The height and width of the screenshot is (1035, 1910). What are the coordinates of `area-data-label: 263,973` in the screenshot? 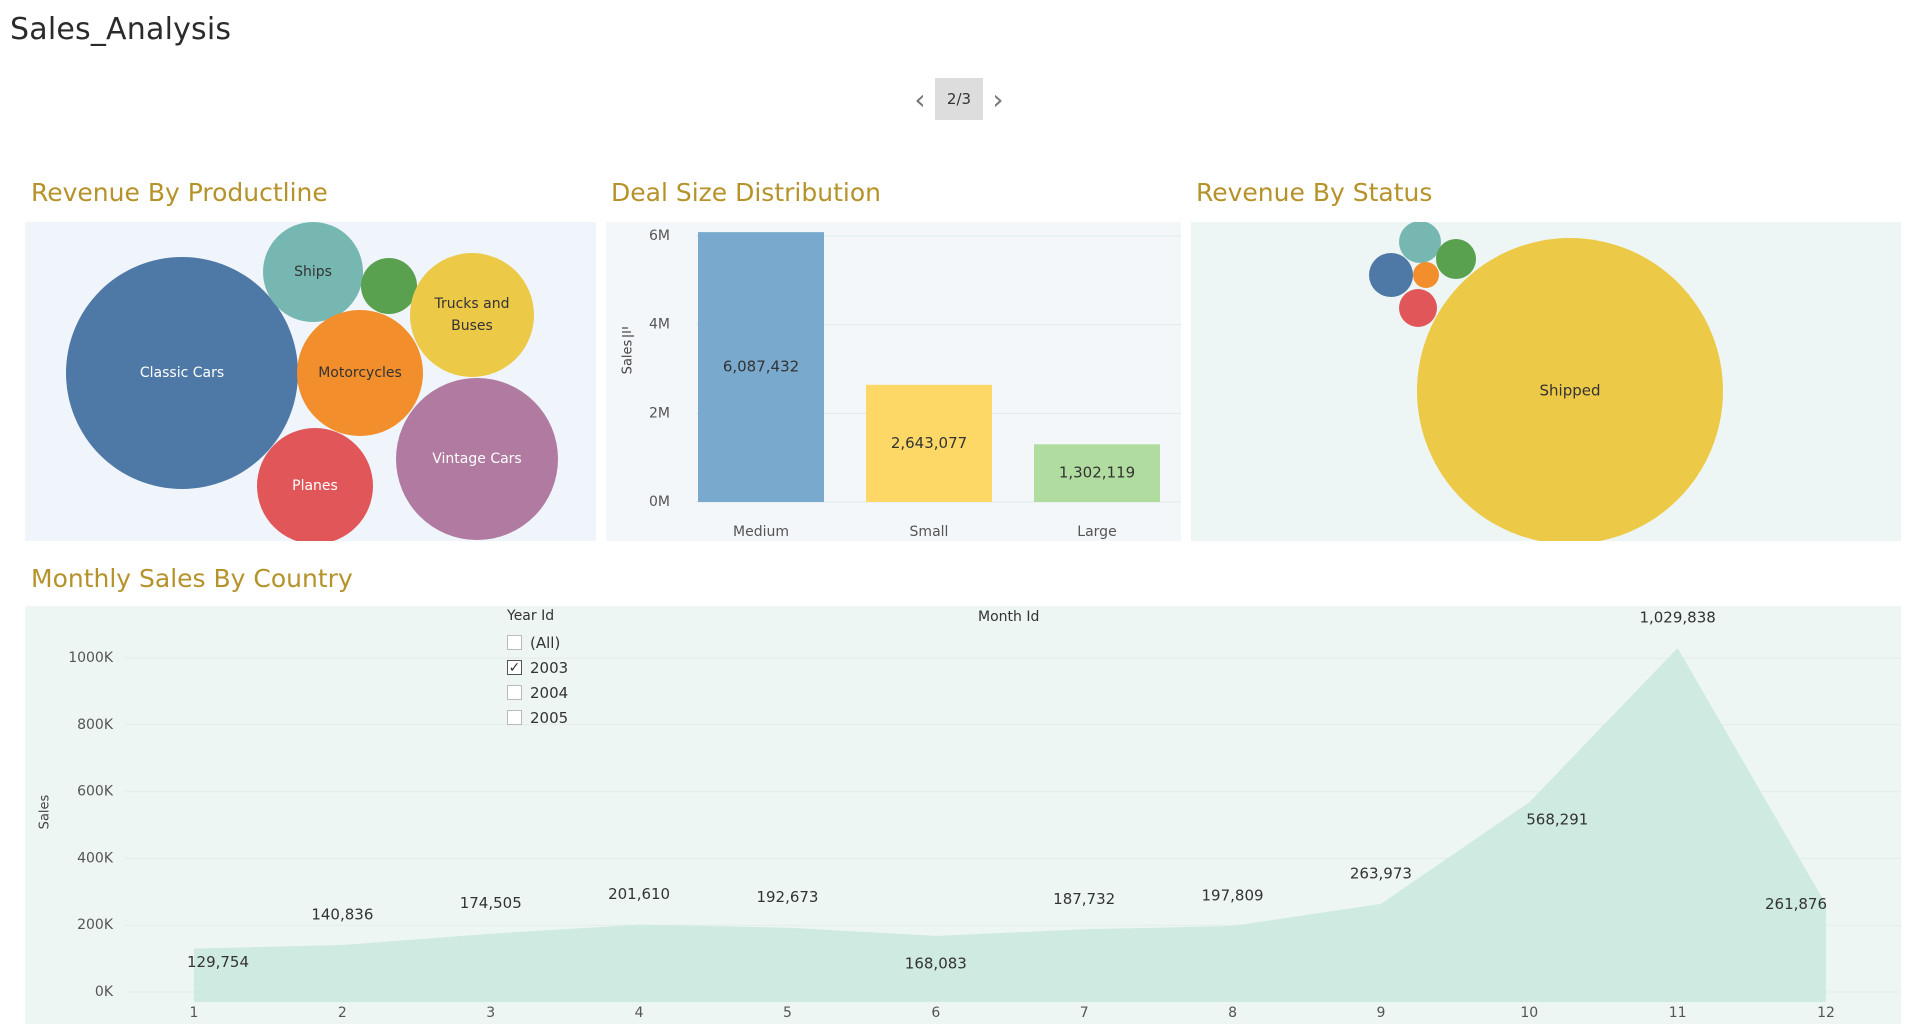 It's located at (1381, 873).